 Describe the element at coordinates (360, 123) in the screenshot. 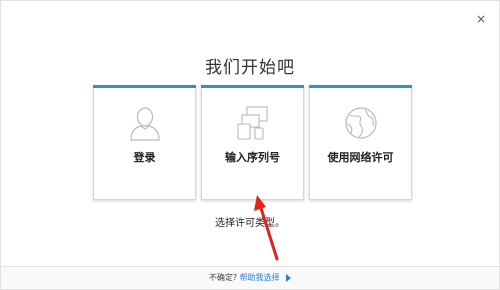

I see `globe-icon` at that location.